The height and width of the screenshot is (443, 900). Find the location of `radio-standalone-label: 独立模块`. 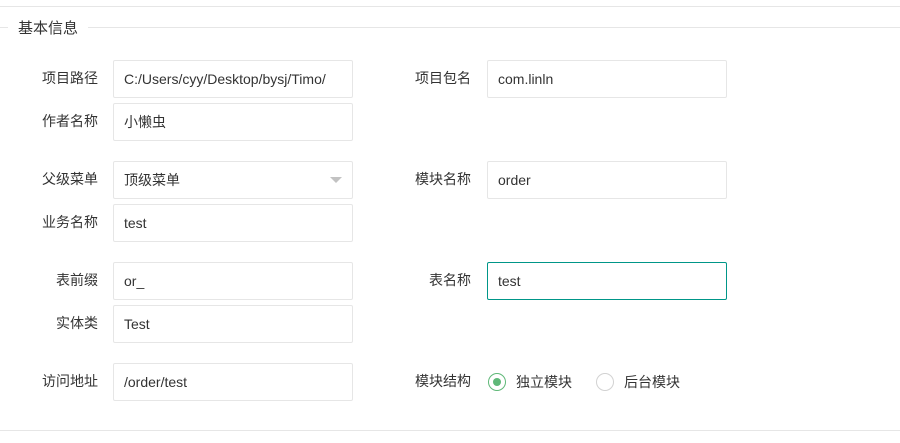

radio-standalone-label: 独立模块 is located at coordinates (544, 383).